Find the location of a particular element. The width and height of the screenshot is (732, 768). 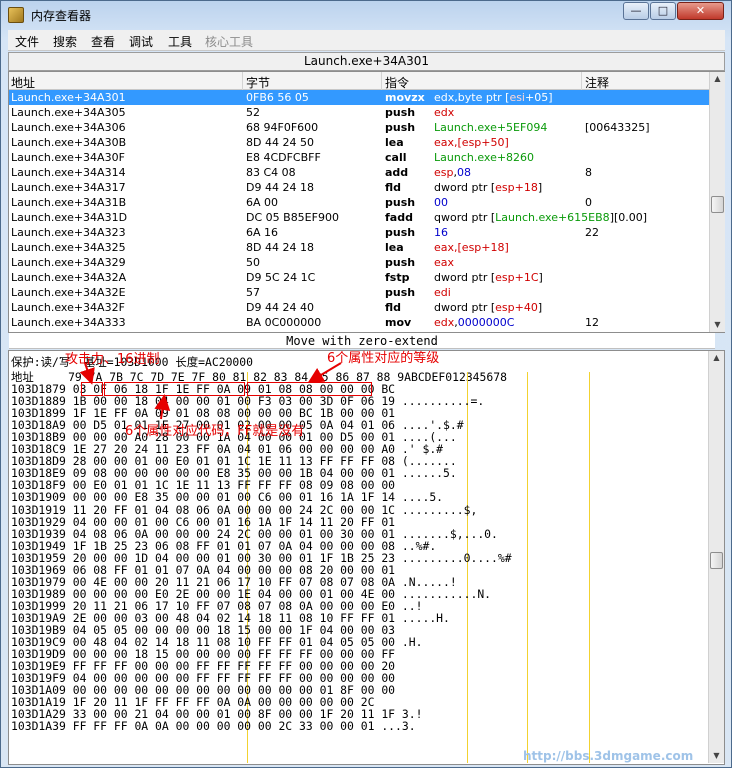

annotation-arrows is located at coordinates (210, 391).